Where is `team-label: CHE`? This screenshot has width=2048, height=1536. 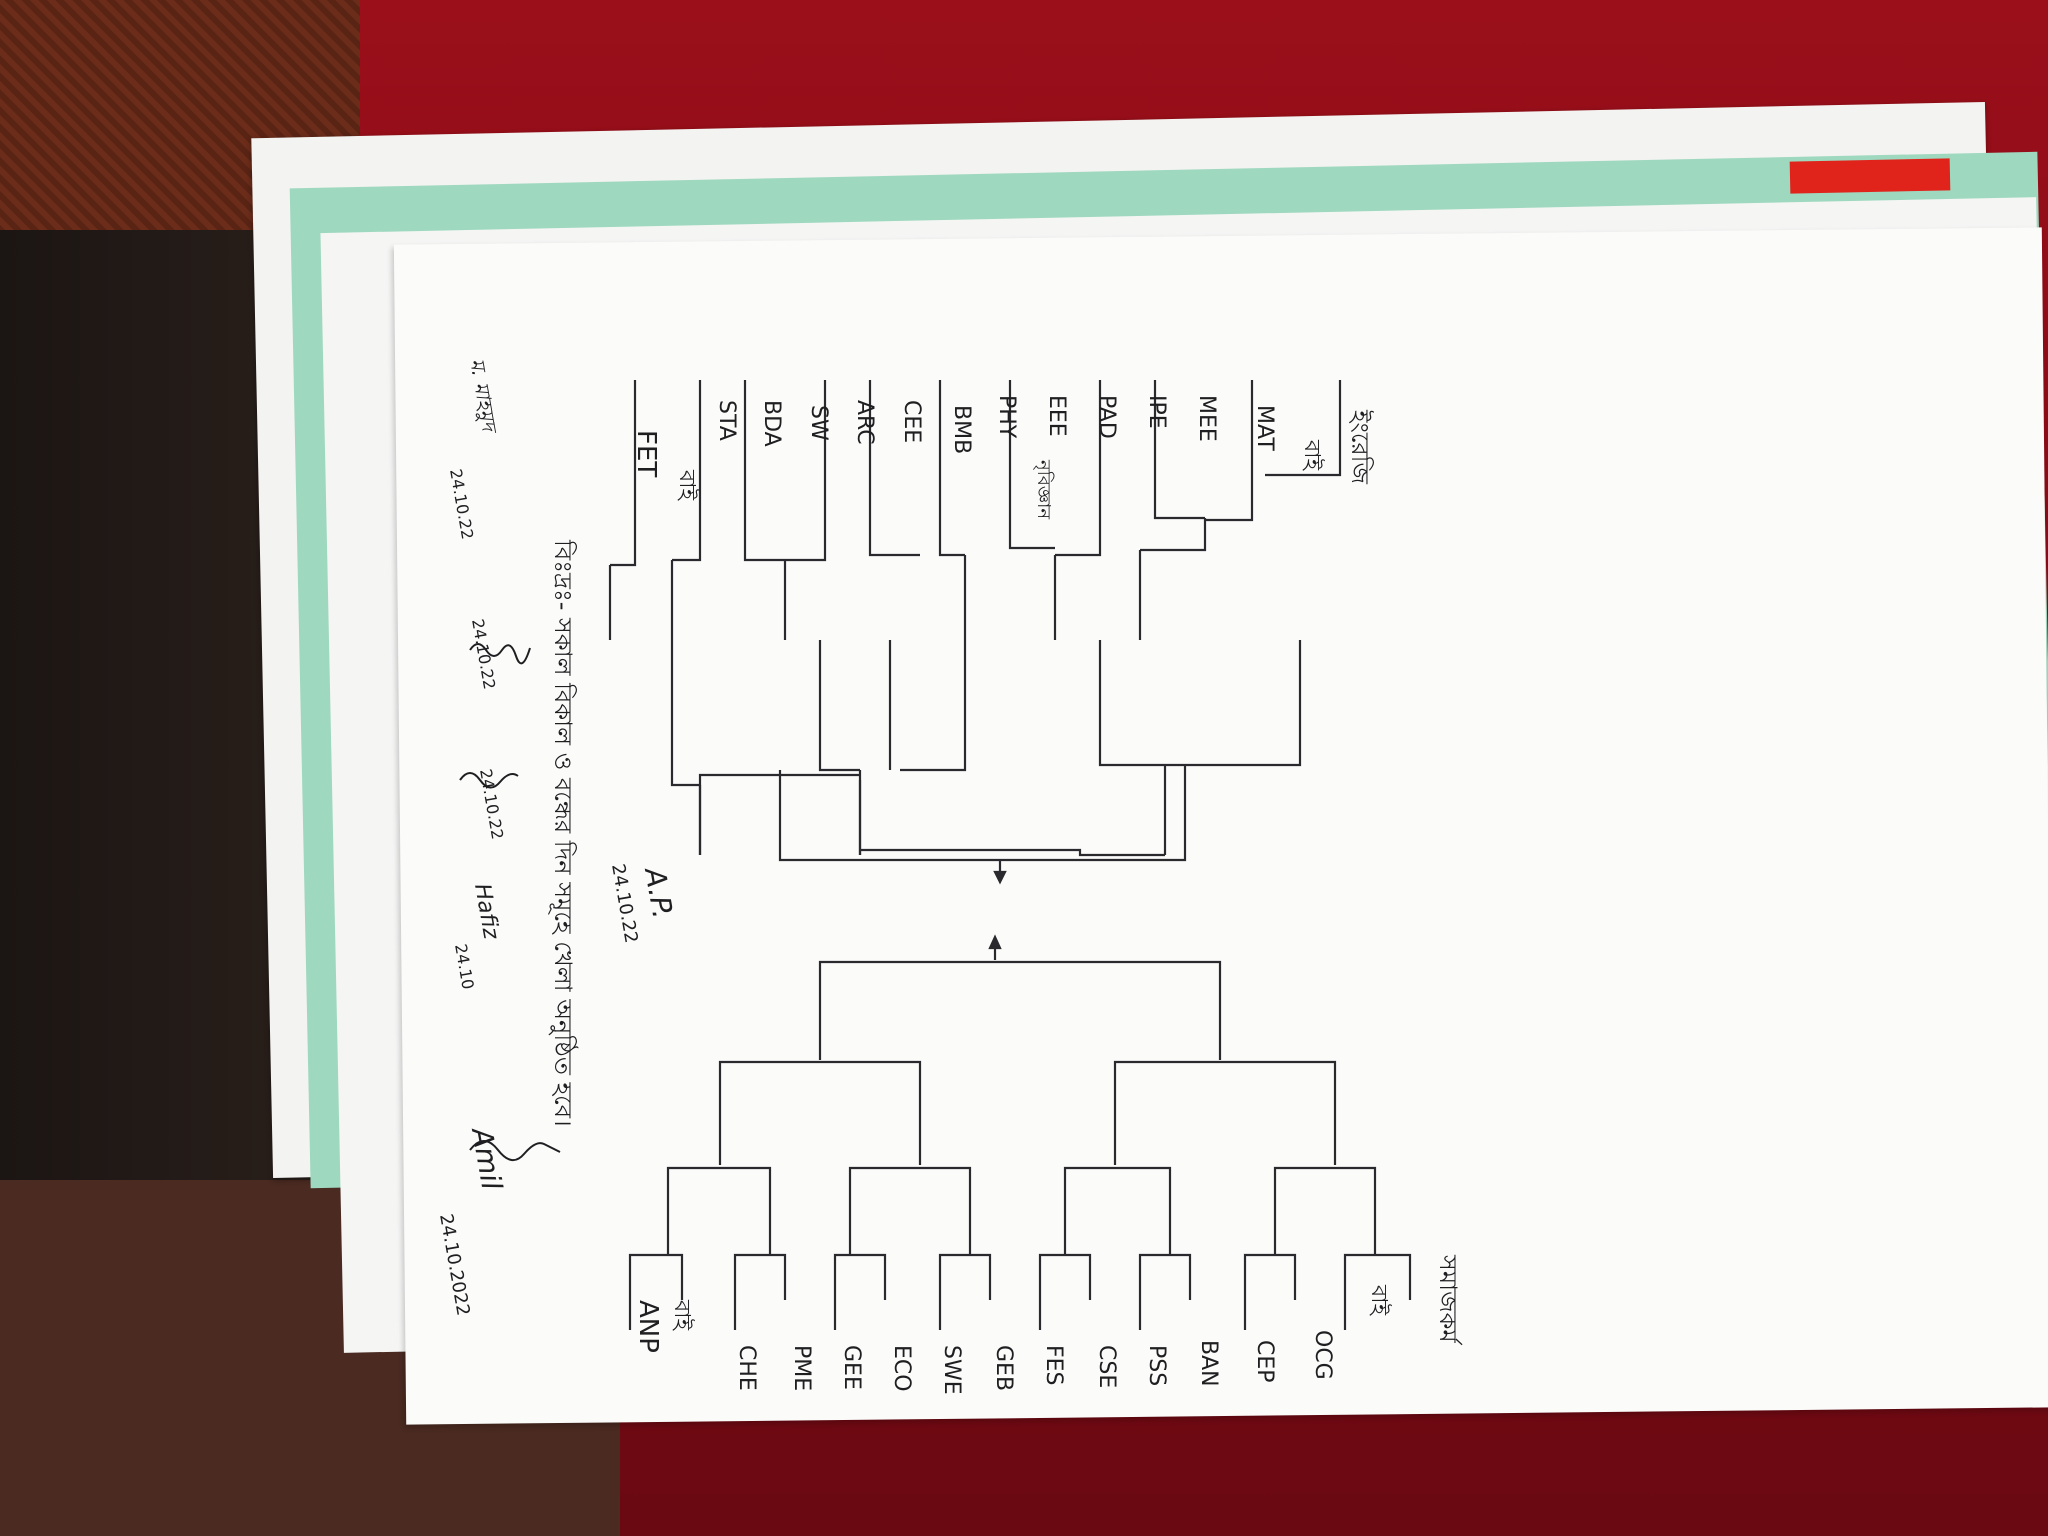 team-label: CHE is located at coordinates (746, 1368).